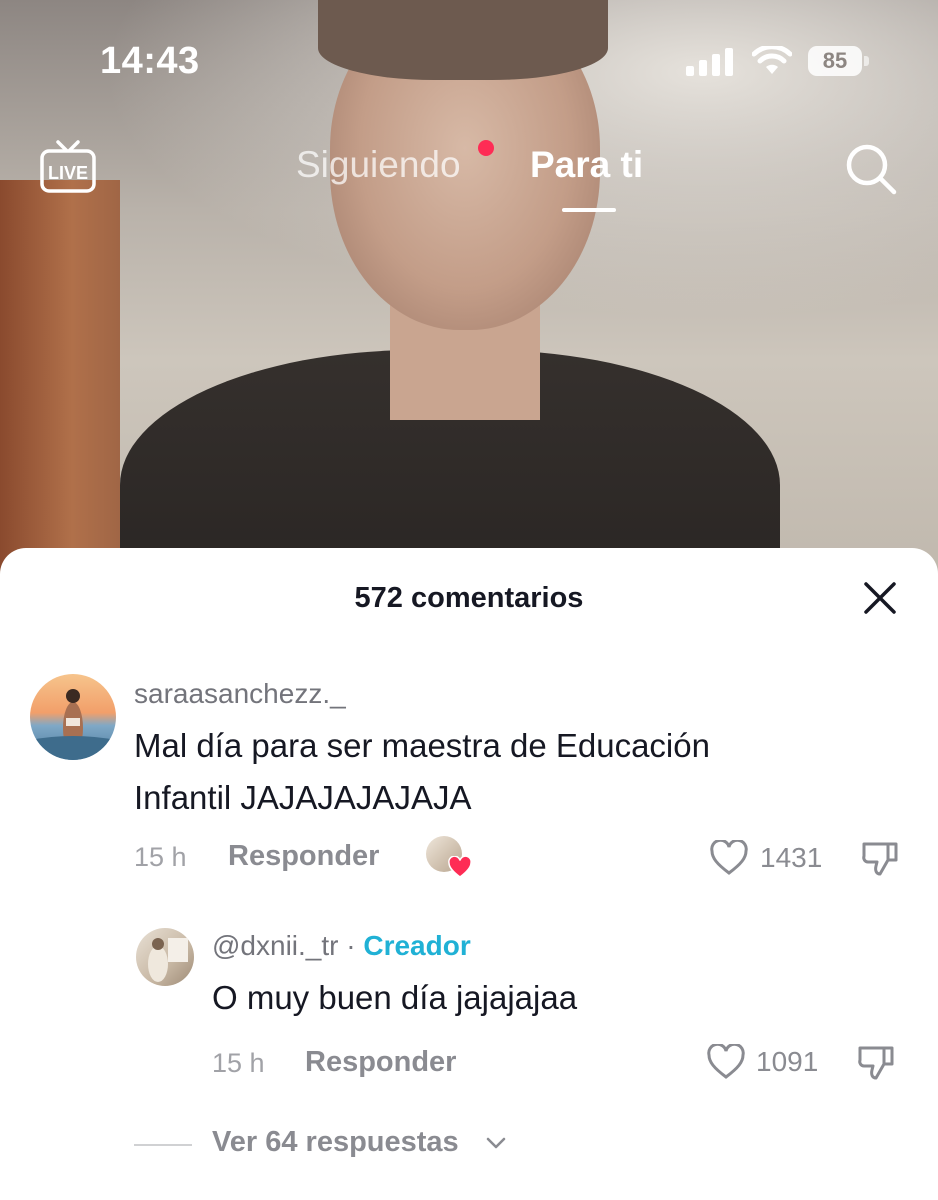 The height and width of the screenshot is (1200, 938). What do you see at coordinates (60, 390) in the screenshot?
I see `video-wall` at bounding box center [60, 390].